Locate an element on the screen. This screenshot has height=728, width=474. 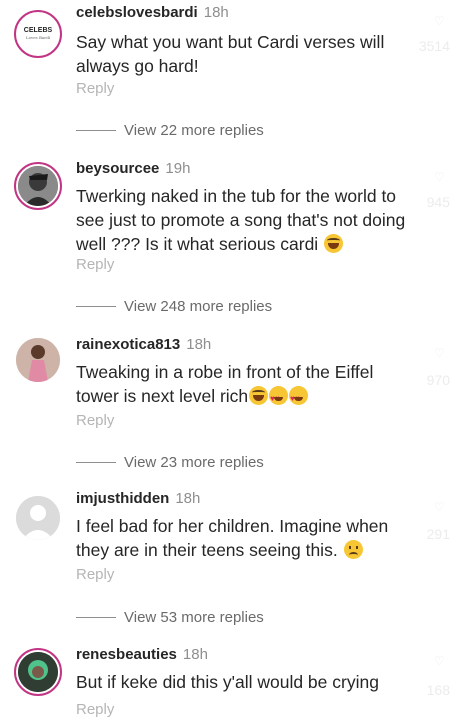
view-more-replies-label: View 53 more replies is located at coordinates (194, 617).